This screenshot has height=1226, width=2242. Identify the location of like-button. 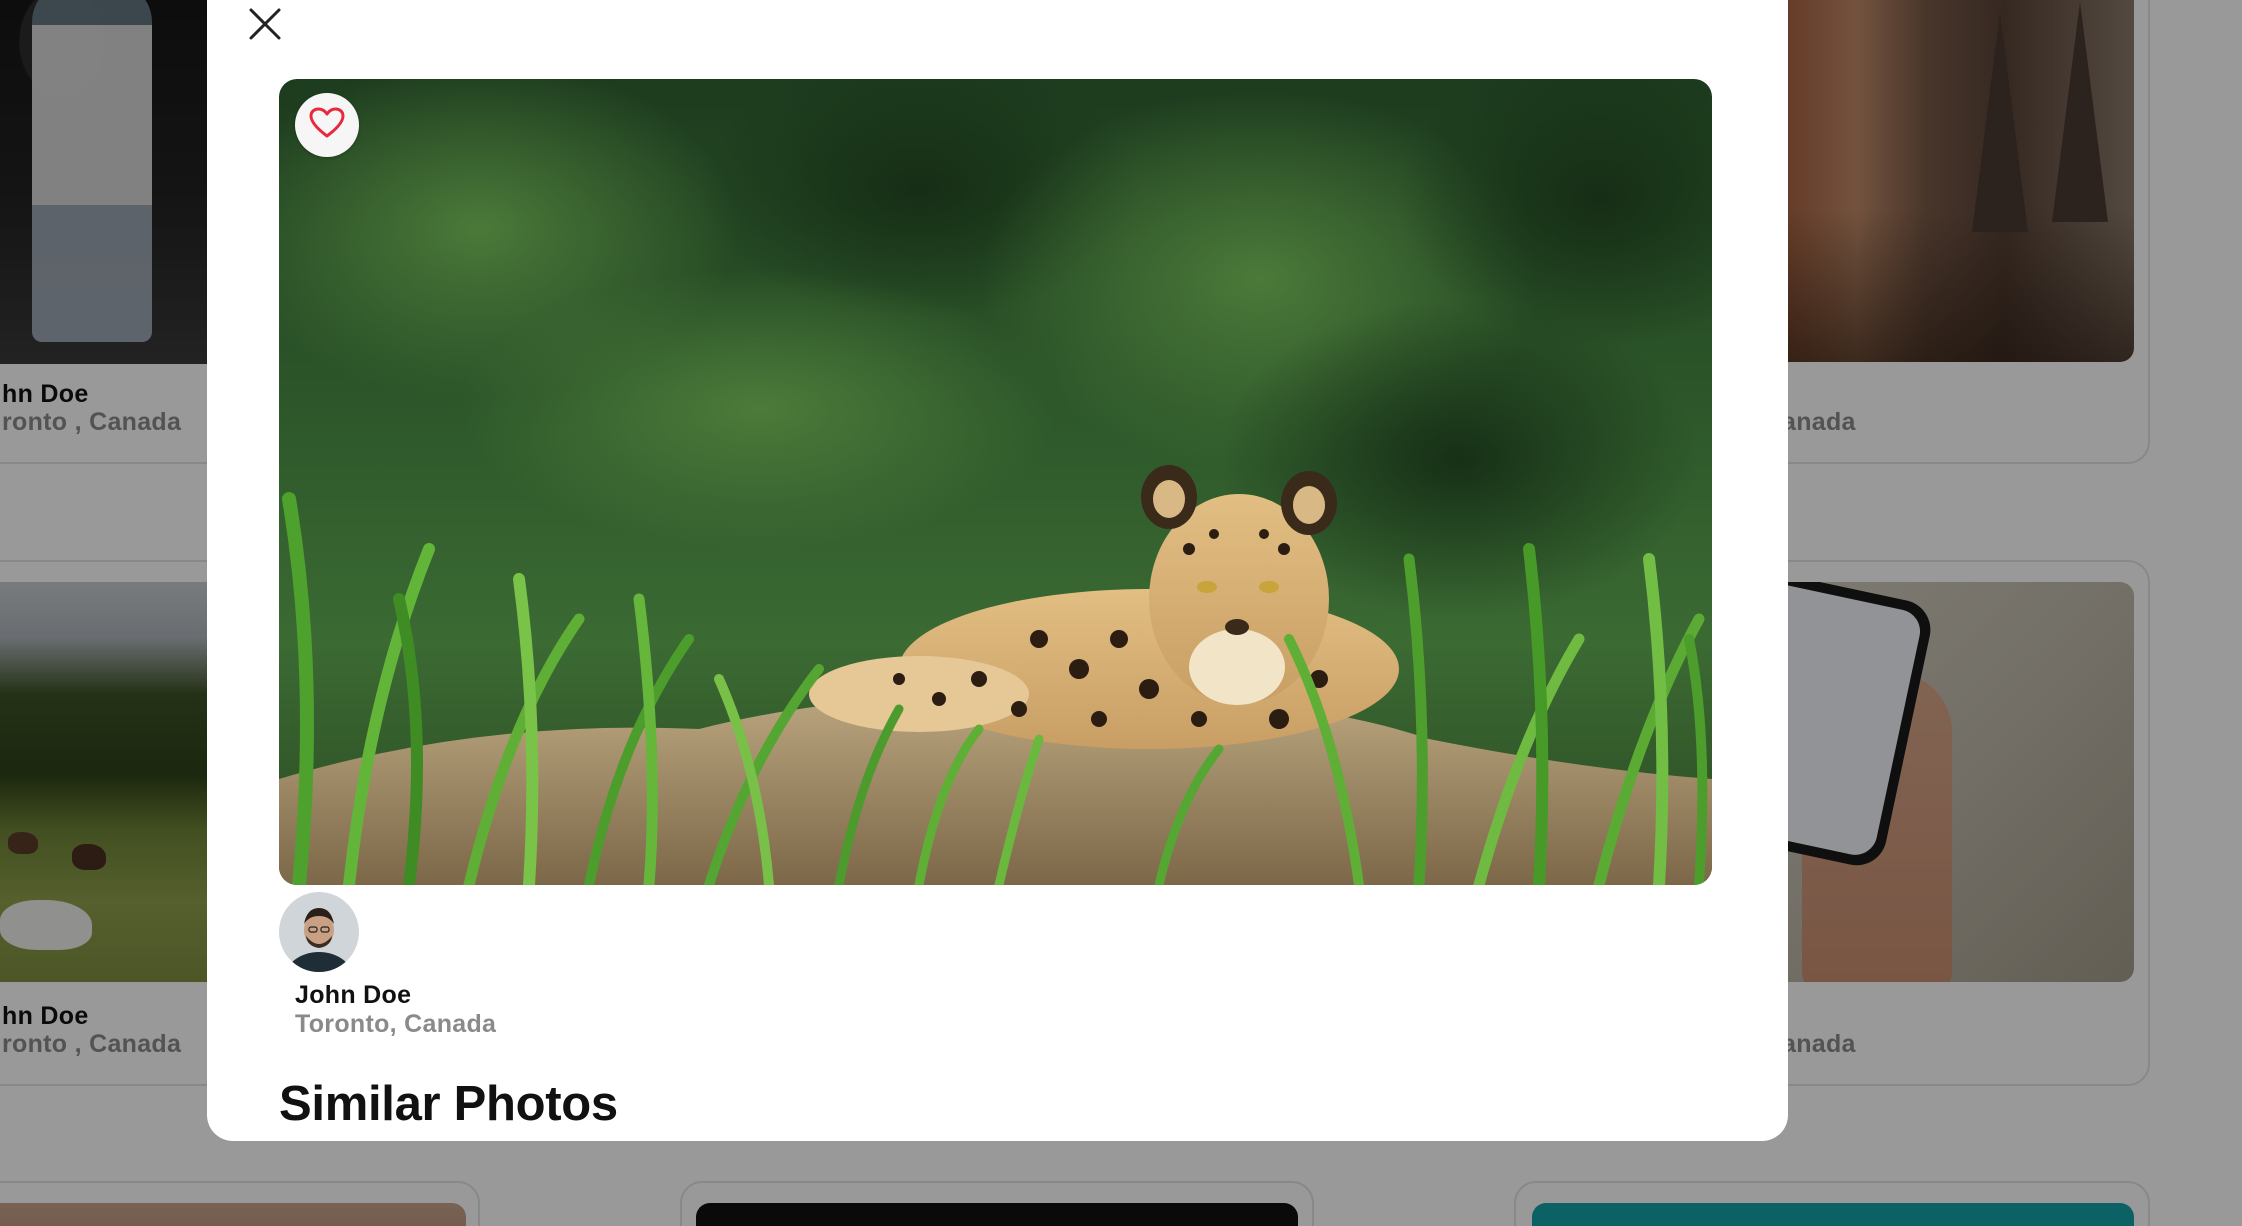
(327, 125).